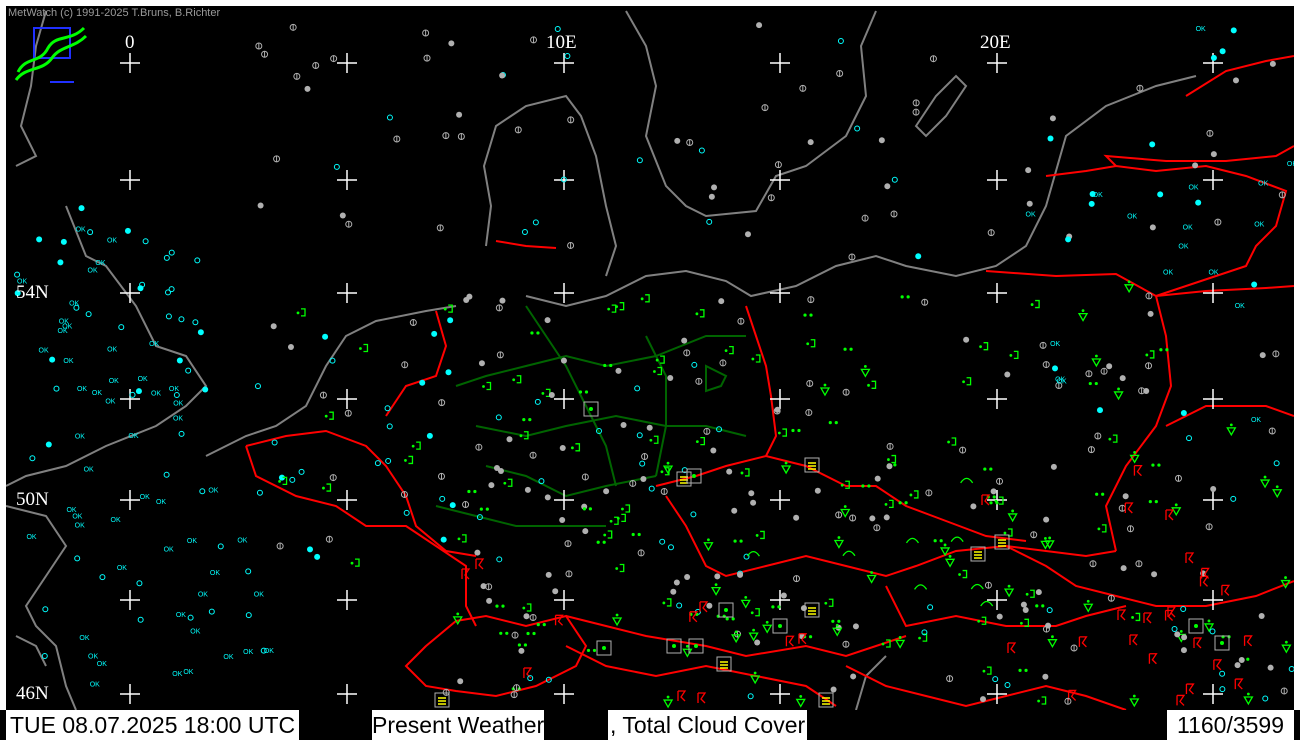 The width and height of the screenshot is (1300, 740). What do you see at coordinates (995, 42) in the screenshot?
I see `lon-label-20e: 20E` at bounding box center [995, 42].